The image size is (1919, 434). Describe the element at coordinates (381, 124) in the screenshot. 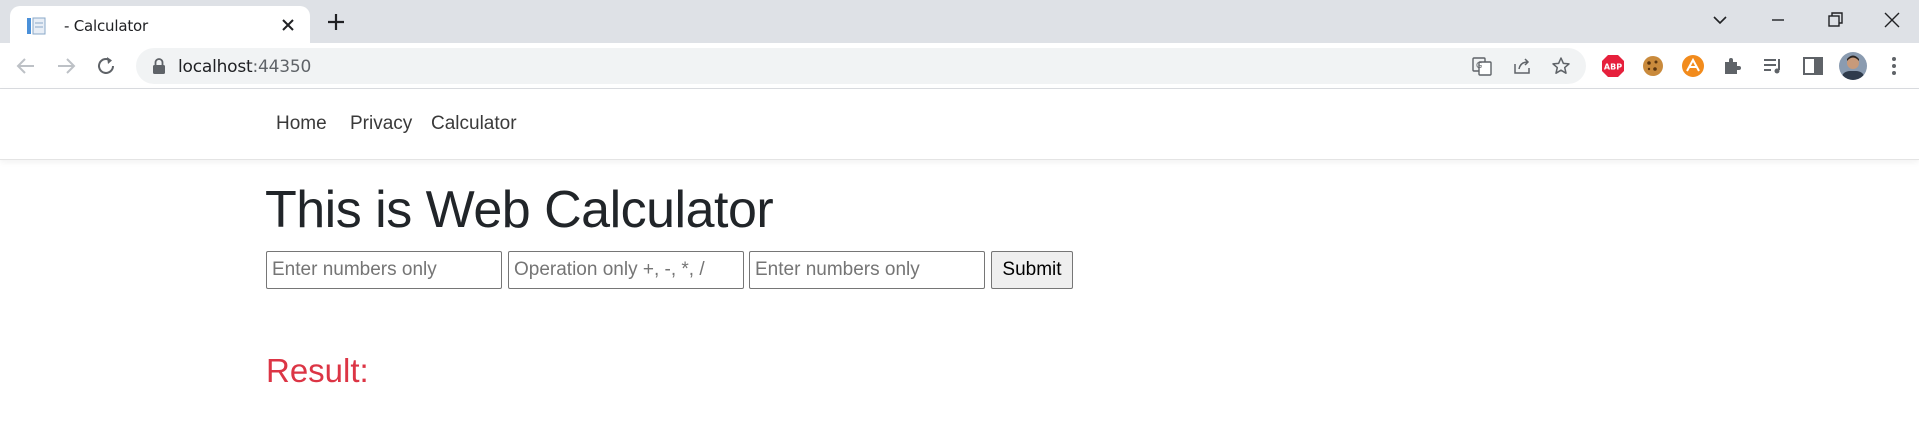

I see `nav-link-privacy: Privacy` at that location.